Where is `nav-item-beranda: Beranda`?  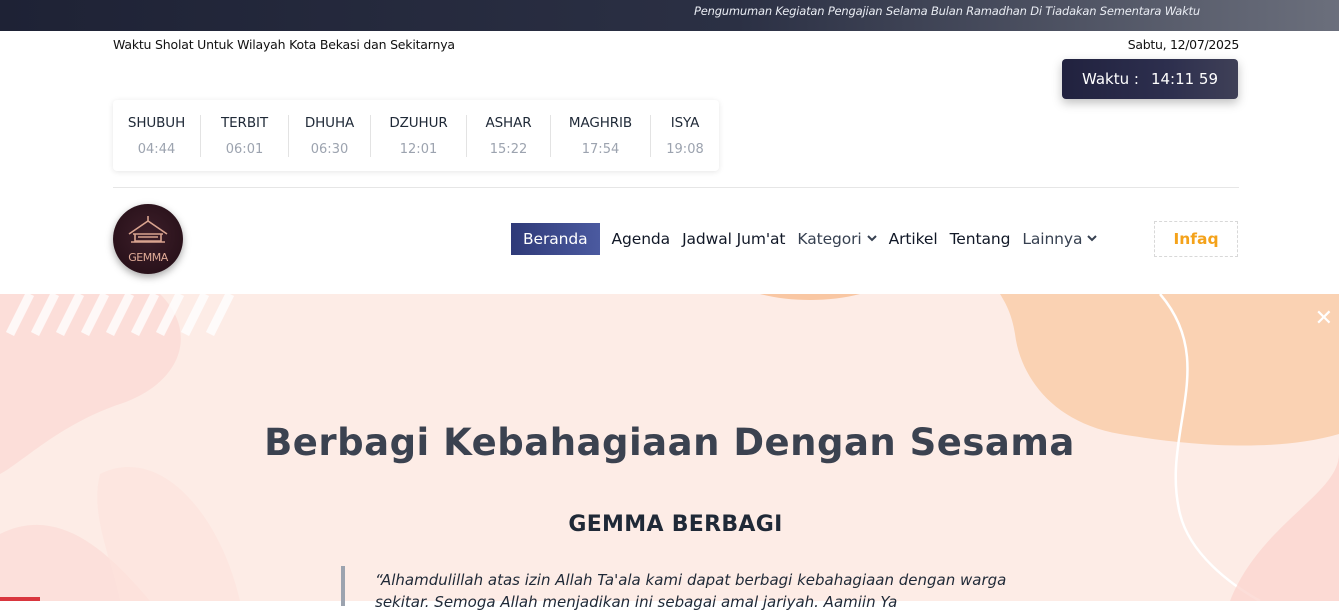 nav-item-beranda: Beranda is located at coordinates (555, 239).